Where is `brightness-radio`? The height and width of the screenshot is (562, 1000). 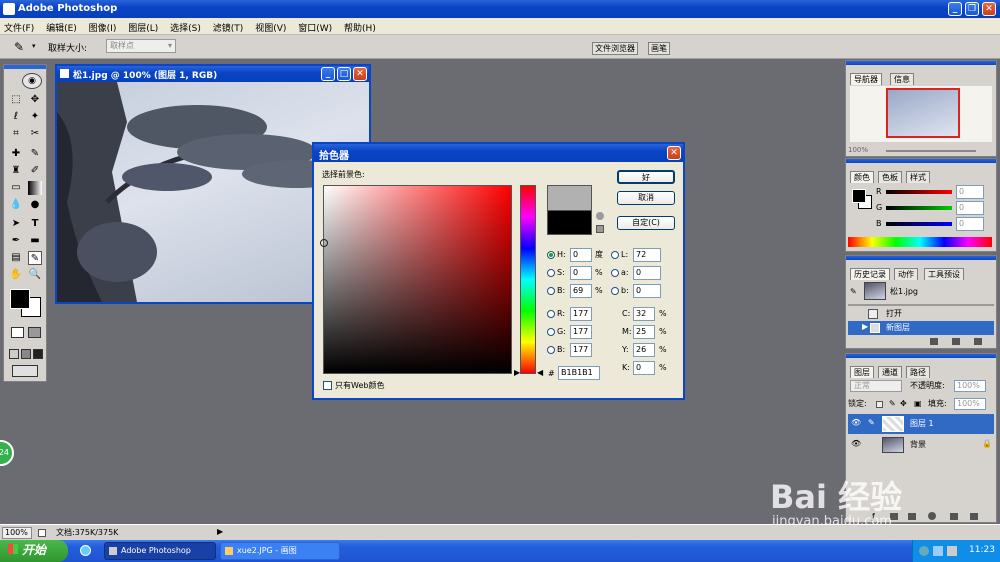
brightness-radio is located at coordinates (551, 291).